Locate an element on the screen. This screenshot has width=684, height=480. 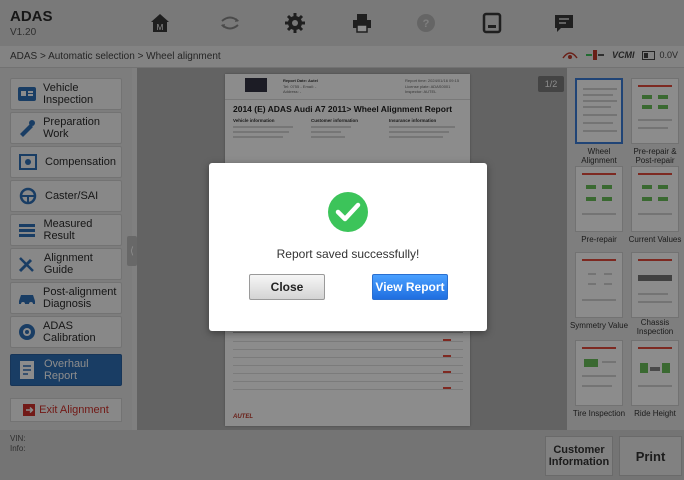
dialog-message: Report saved successfully! is located at coordinates (348, 254).